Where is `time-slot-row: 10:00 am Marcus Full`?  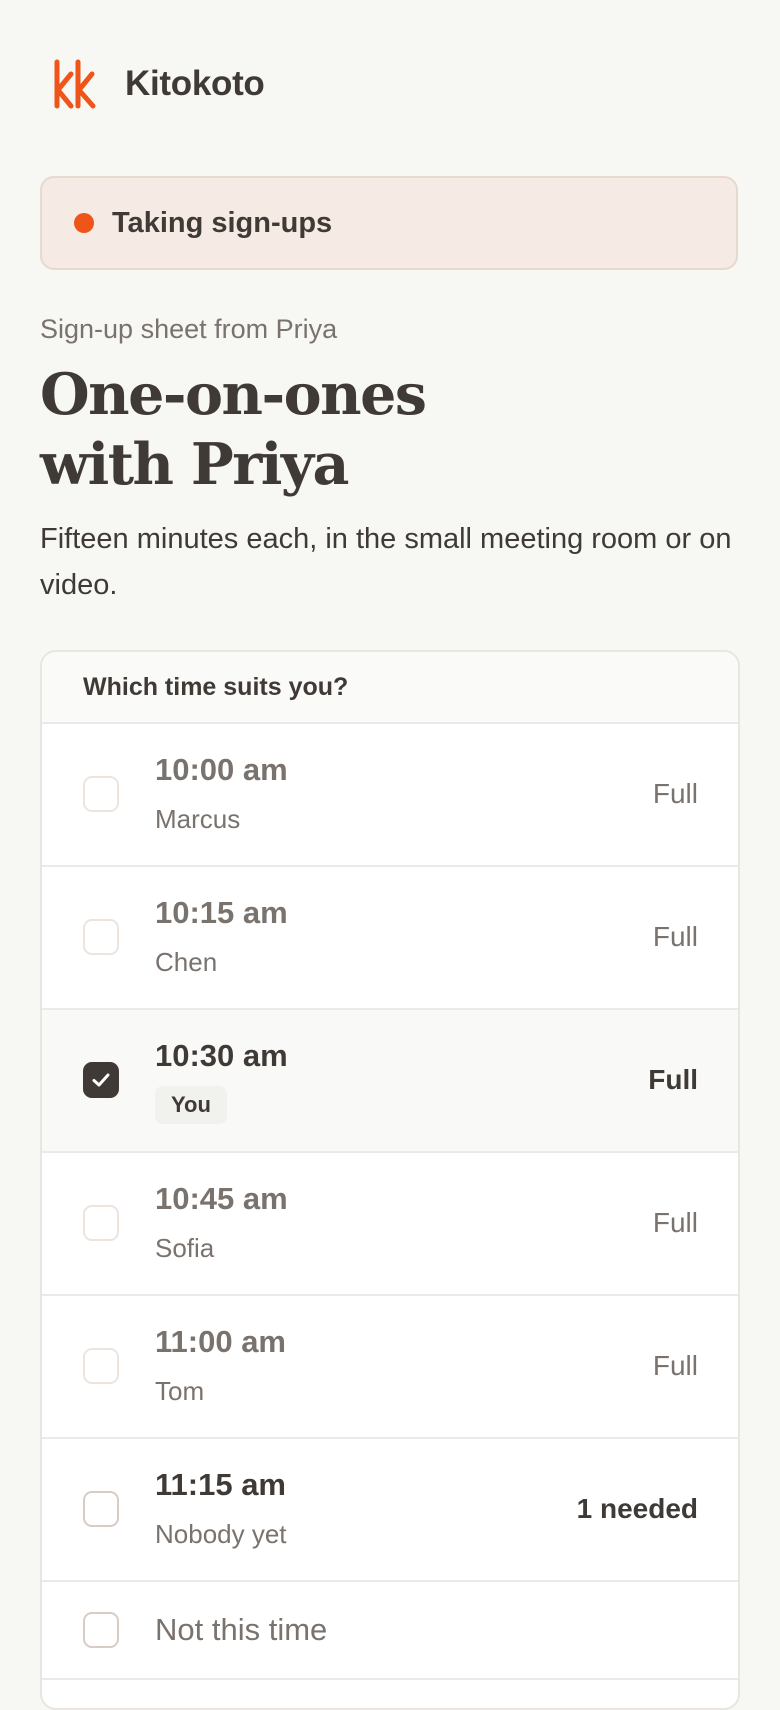
time-slot-row: 10:00 am Marcus Full is located at coordinates (390, 795).